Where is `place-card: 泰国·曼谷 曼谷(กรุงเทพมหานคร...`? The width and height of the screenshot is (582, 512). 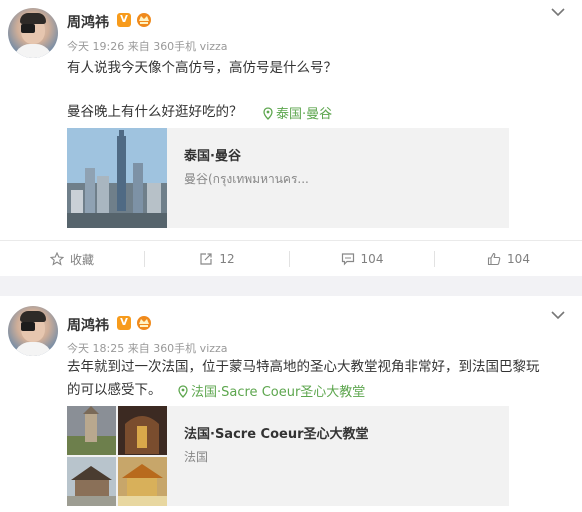
place-card: 泰国·曼谷 曼谷(กรุงเทพมหานคร... is located at coordinates (288, 178).